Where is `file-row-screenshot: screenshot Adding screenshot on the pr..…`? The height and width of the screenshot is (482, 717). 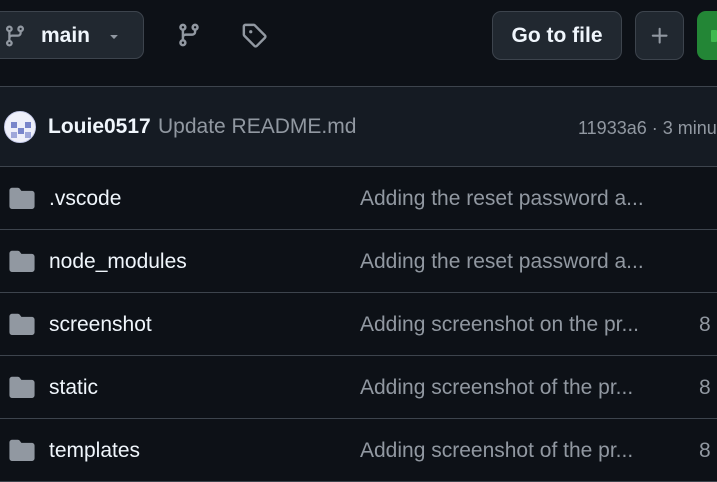 file-row-screenshot: screenshot Adding screenshot on the pr..… is located at coordinates (358, 324).